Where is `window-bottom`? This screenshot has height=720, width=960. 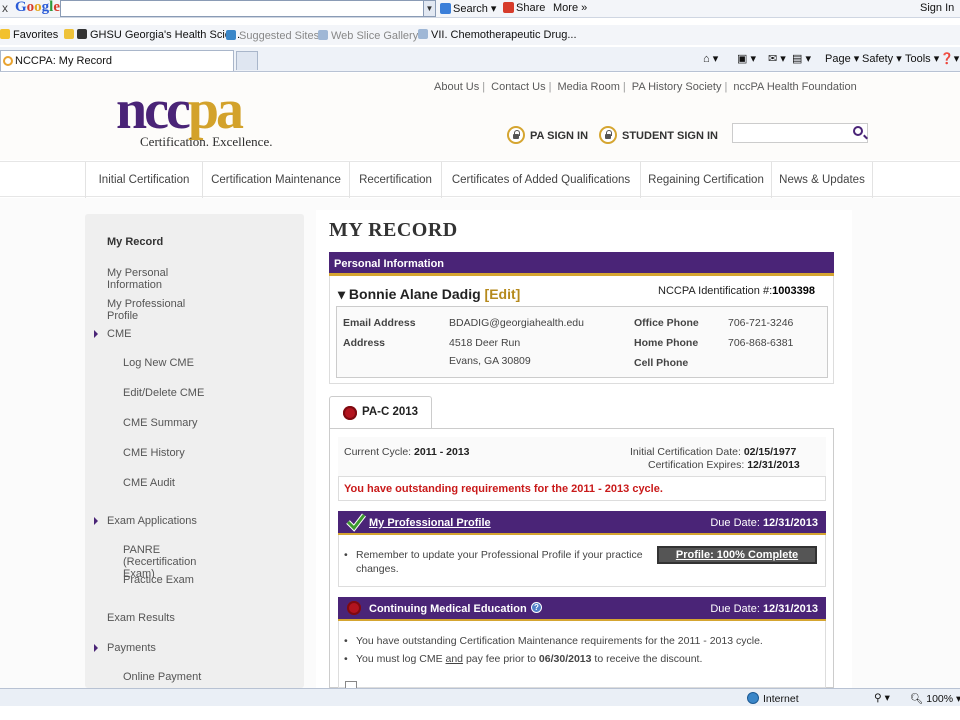 window-bottom is located at coordinates (480, 713).